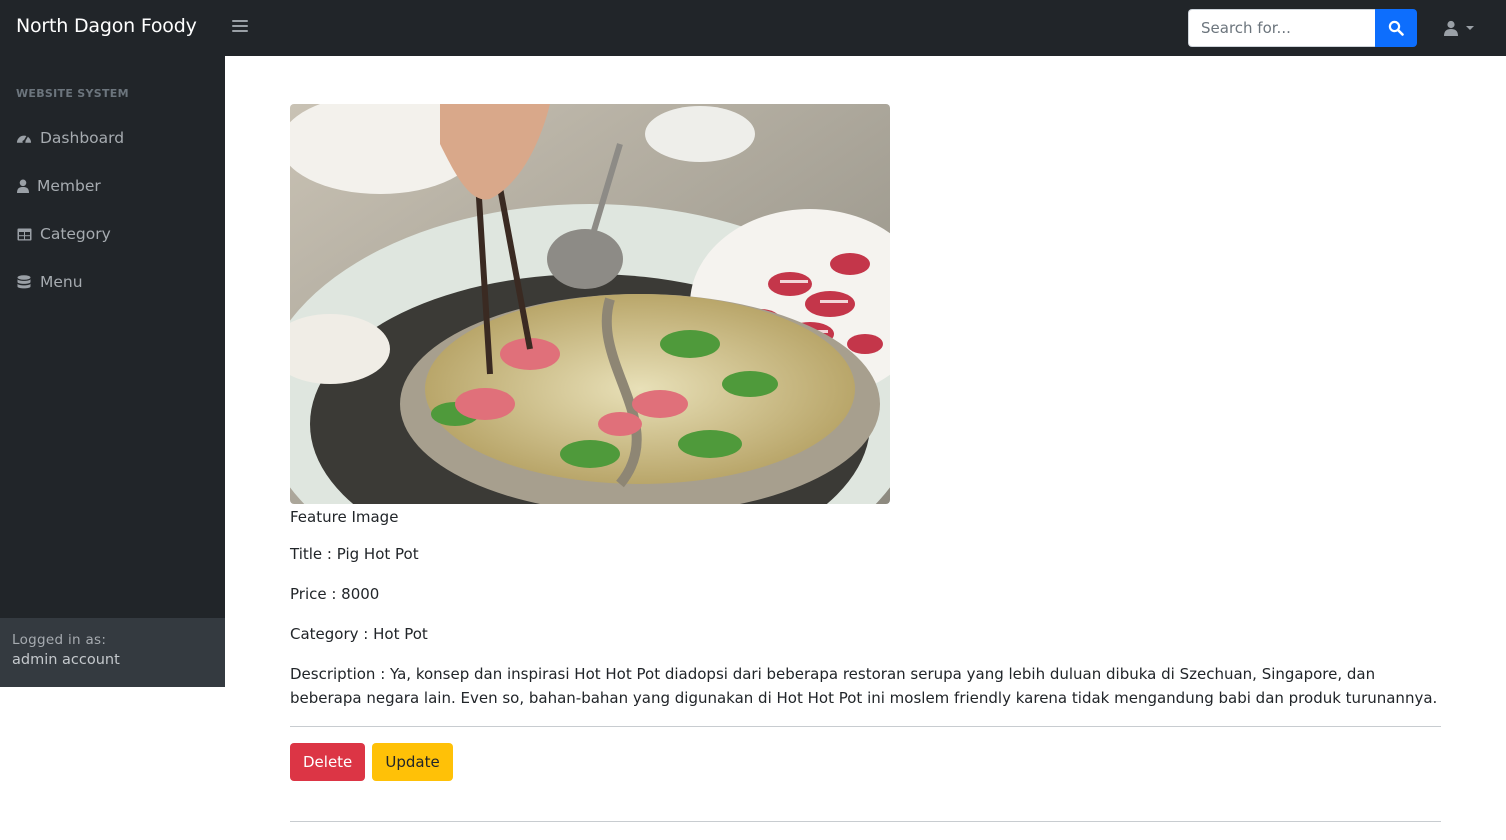 The width and height of the screenshot is (1506, 840). Describe the element at coordinates (1460, 28) in the screenshot. I see `user-dropdown-toggle` at that location.